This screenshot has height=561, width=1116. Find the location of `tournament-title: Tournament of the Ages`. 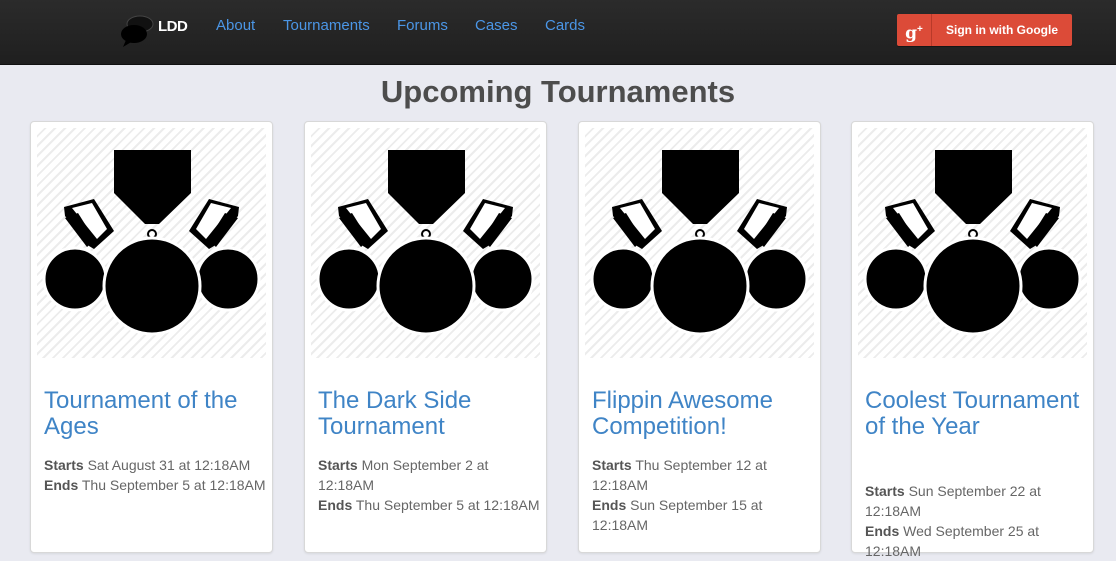

tournament-title: Tournament of the Ages is located at coordinates (154, 414).